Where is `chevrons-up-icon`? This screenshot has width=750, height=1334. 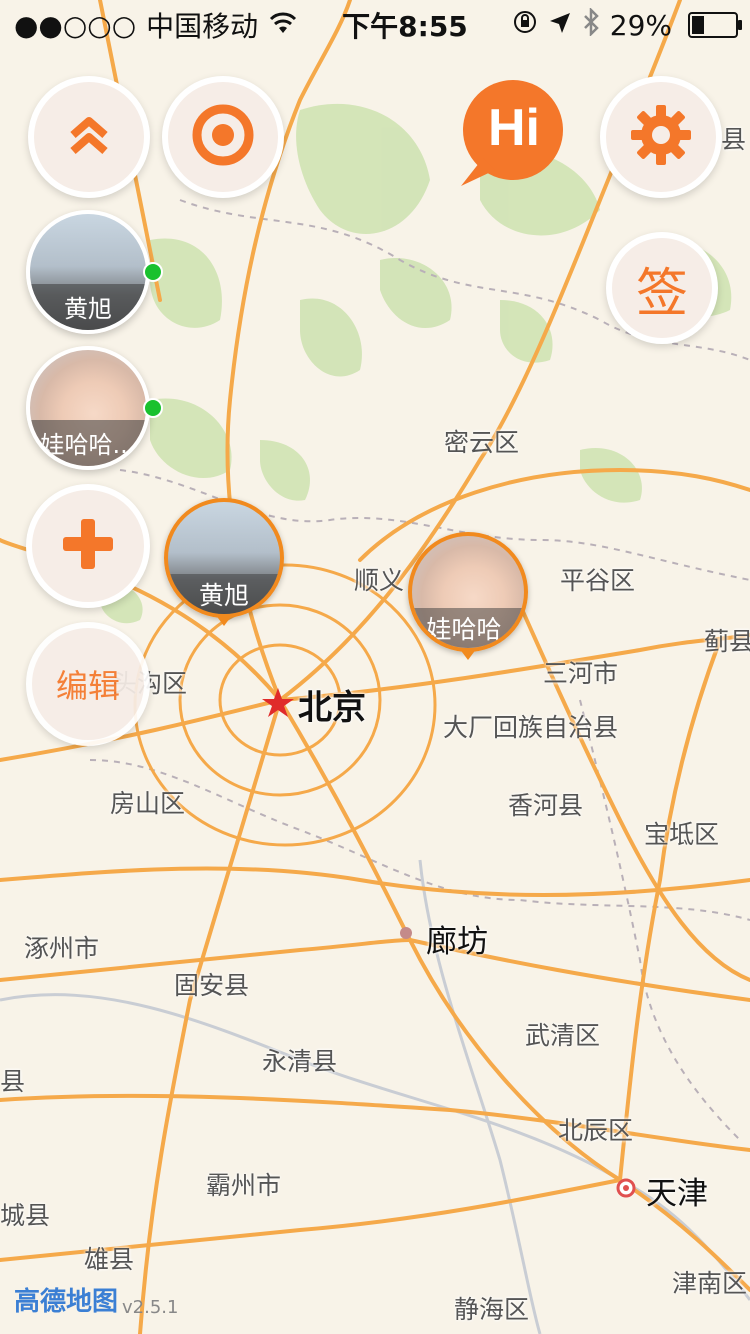 chevrons-up-icon is located at coordinates (89, 137).